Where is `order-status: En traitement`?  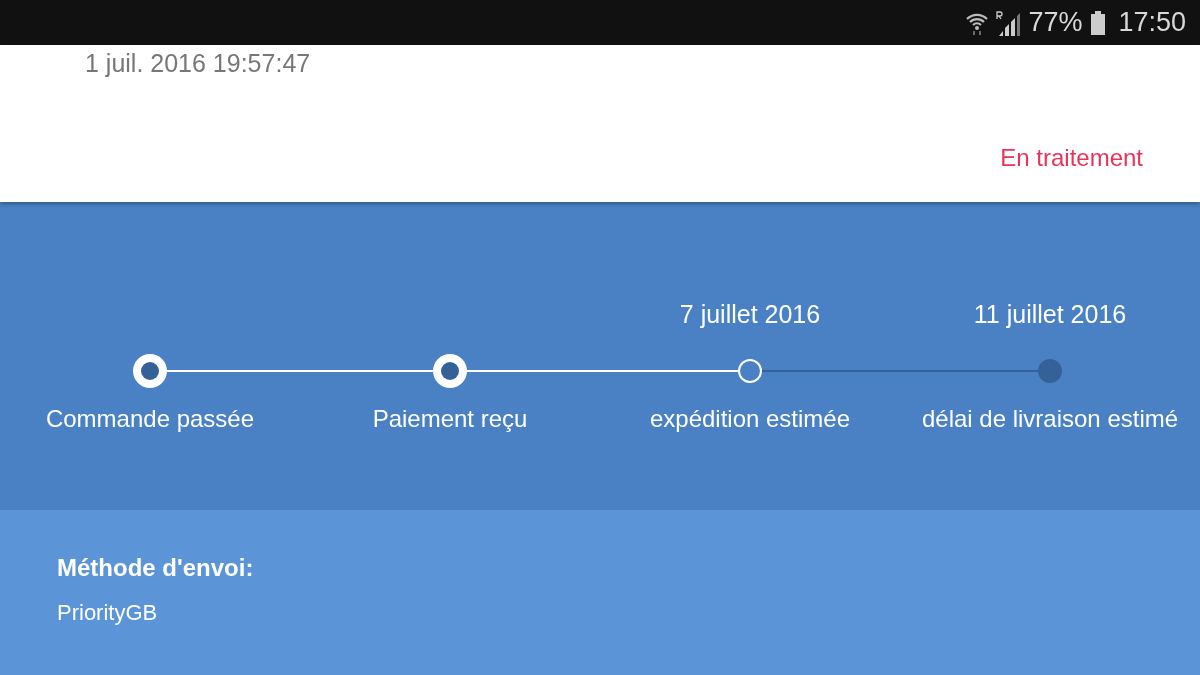
order-status: En traitement is located at coordinates (1071, 158).